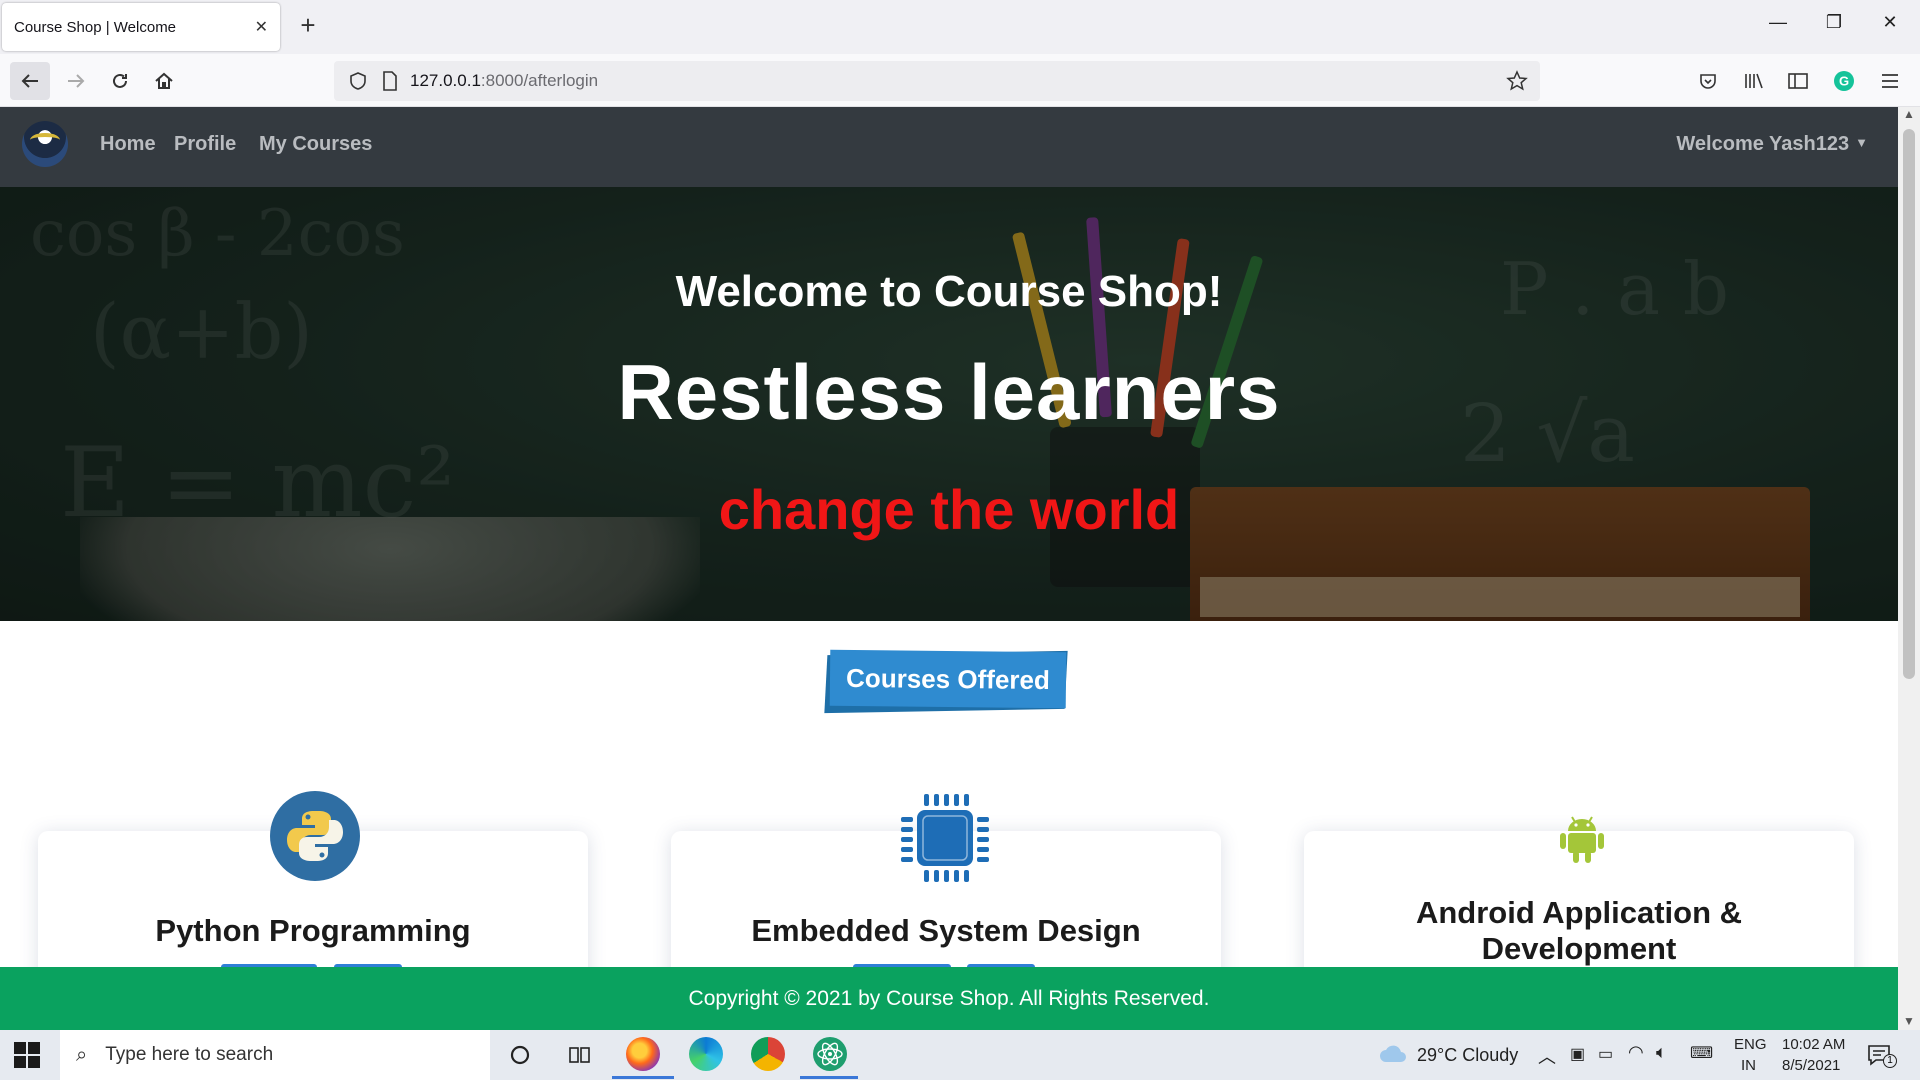 The width and height of the screenshot is (1920, 1080). I want to click on notification-center-icon: 1, so click(1881, 1056).